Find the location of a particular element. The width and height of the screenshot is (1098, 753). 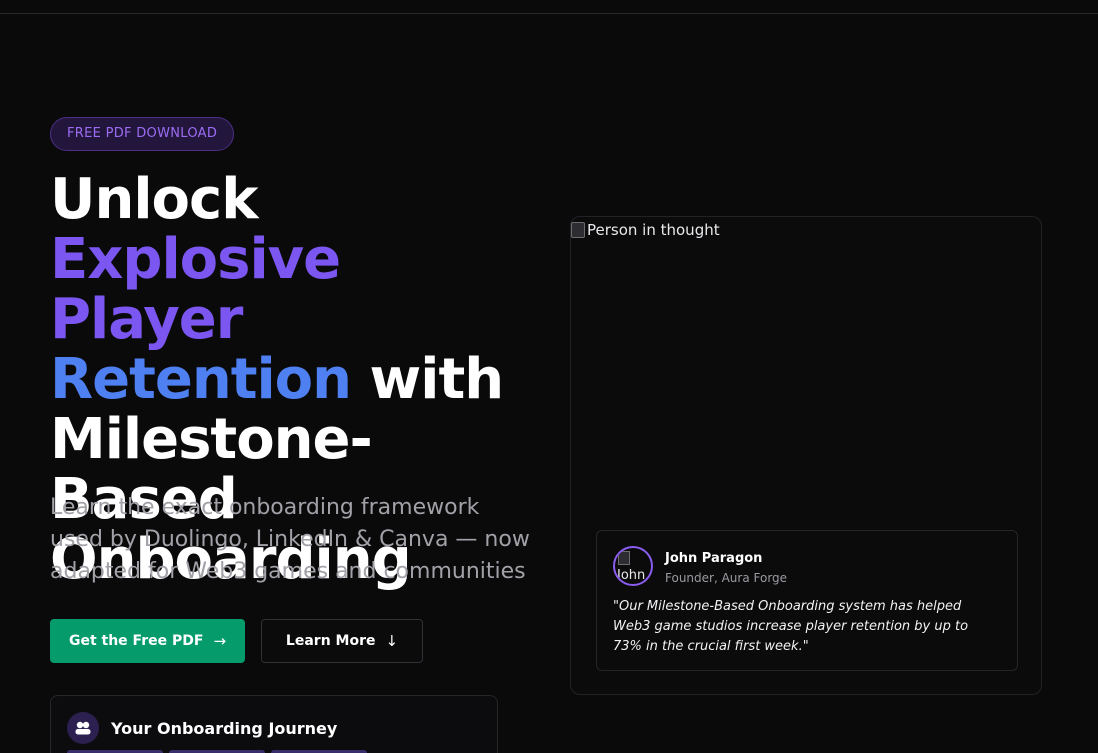

arrow-down-icon: ↓ is located at coordinates (392, 641).